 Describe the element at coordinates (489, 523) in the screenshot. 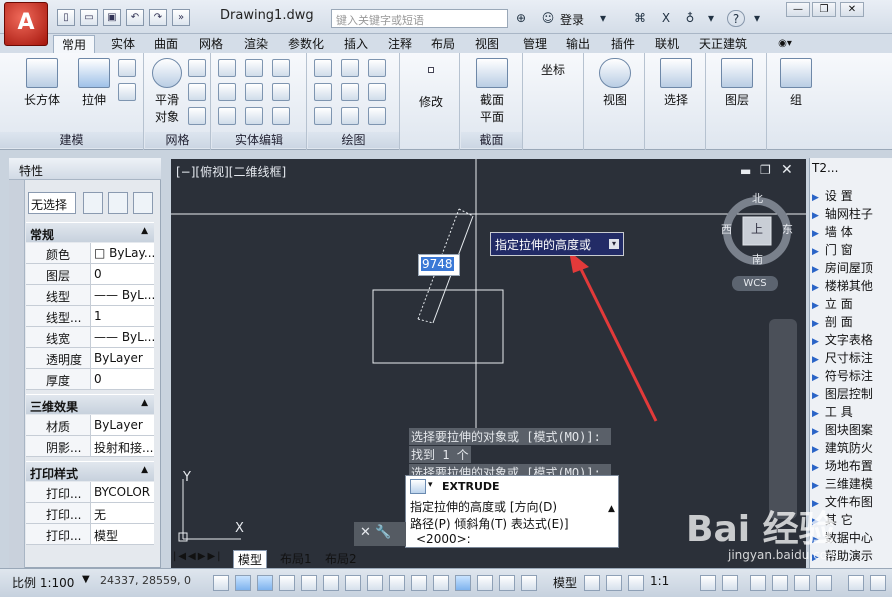

I see `command-prompt-line2: 路径(P) 倾斜角(T) 表达式(E)]` at that location.